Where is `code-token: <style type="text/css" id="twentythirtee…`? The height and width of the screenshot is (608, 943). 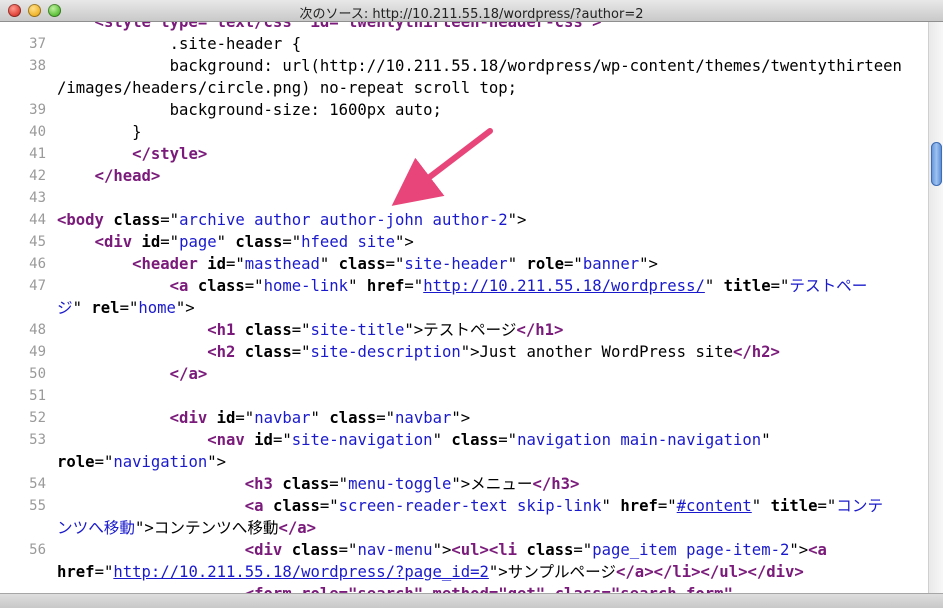 code-token: <style type="text/css" id="twentythirtee… is located at coordinates (329, 26).